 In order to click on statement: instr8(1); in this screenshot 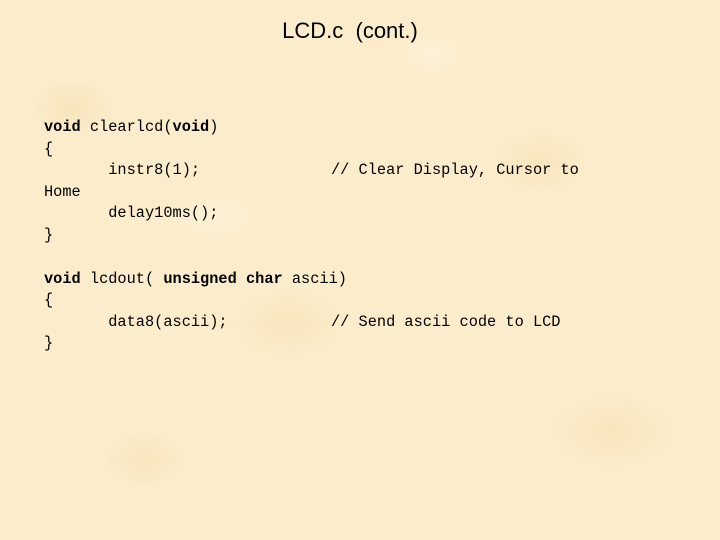, I will do `click(122, 170)`.